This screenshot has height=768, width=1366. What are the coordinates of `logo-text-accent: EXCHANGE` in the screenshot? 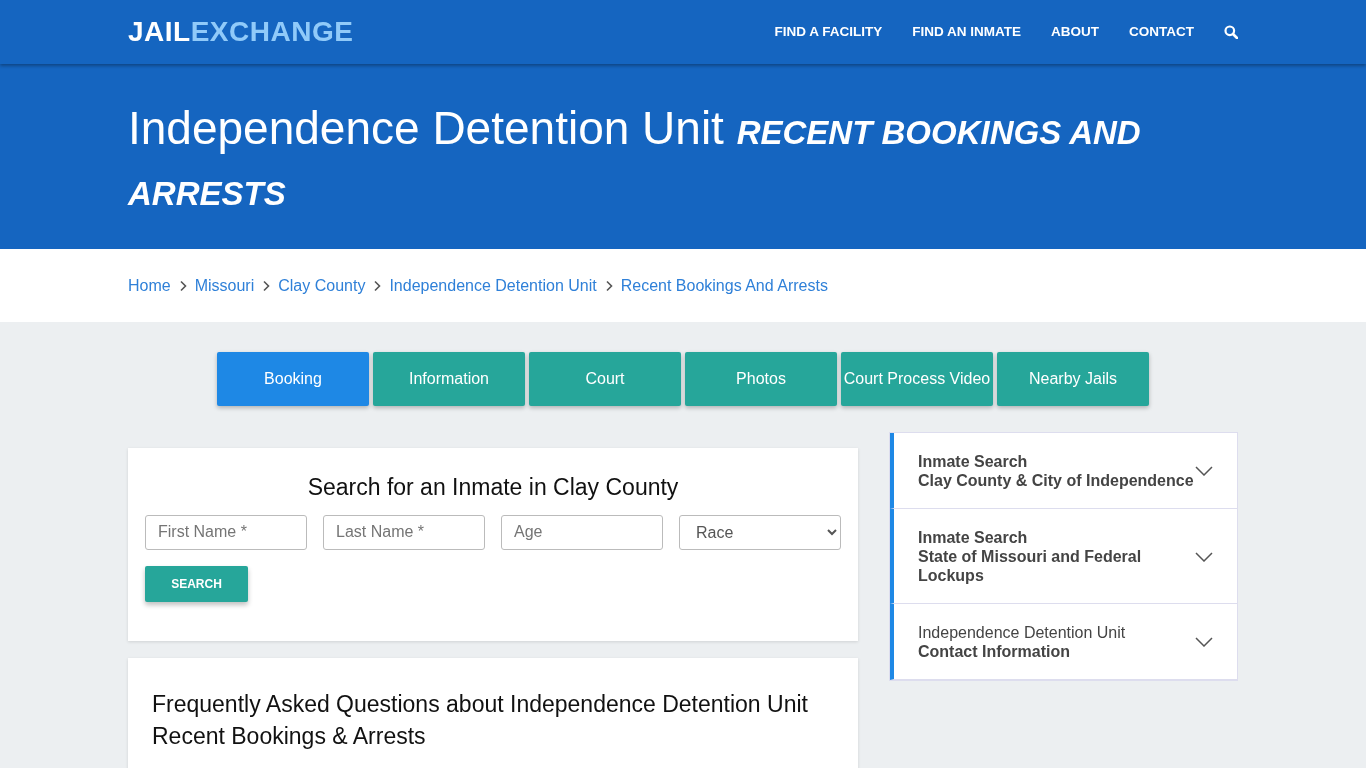 It's located at (272, 31).